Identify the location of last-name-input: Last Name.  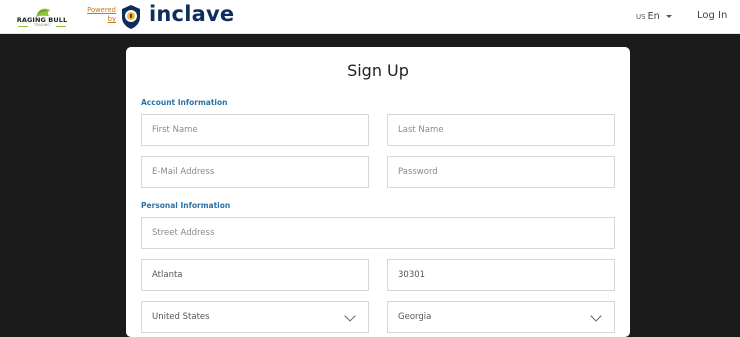
(501, 130).